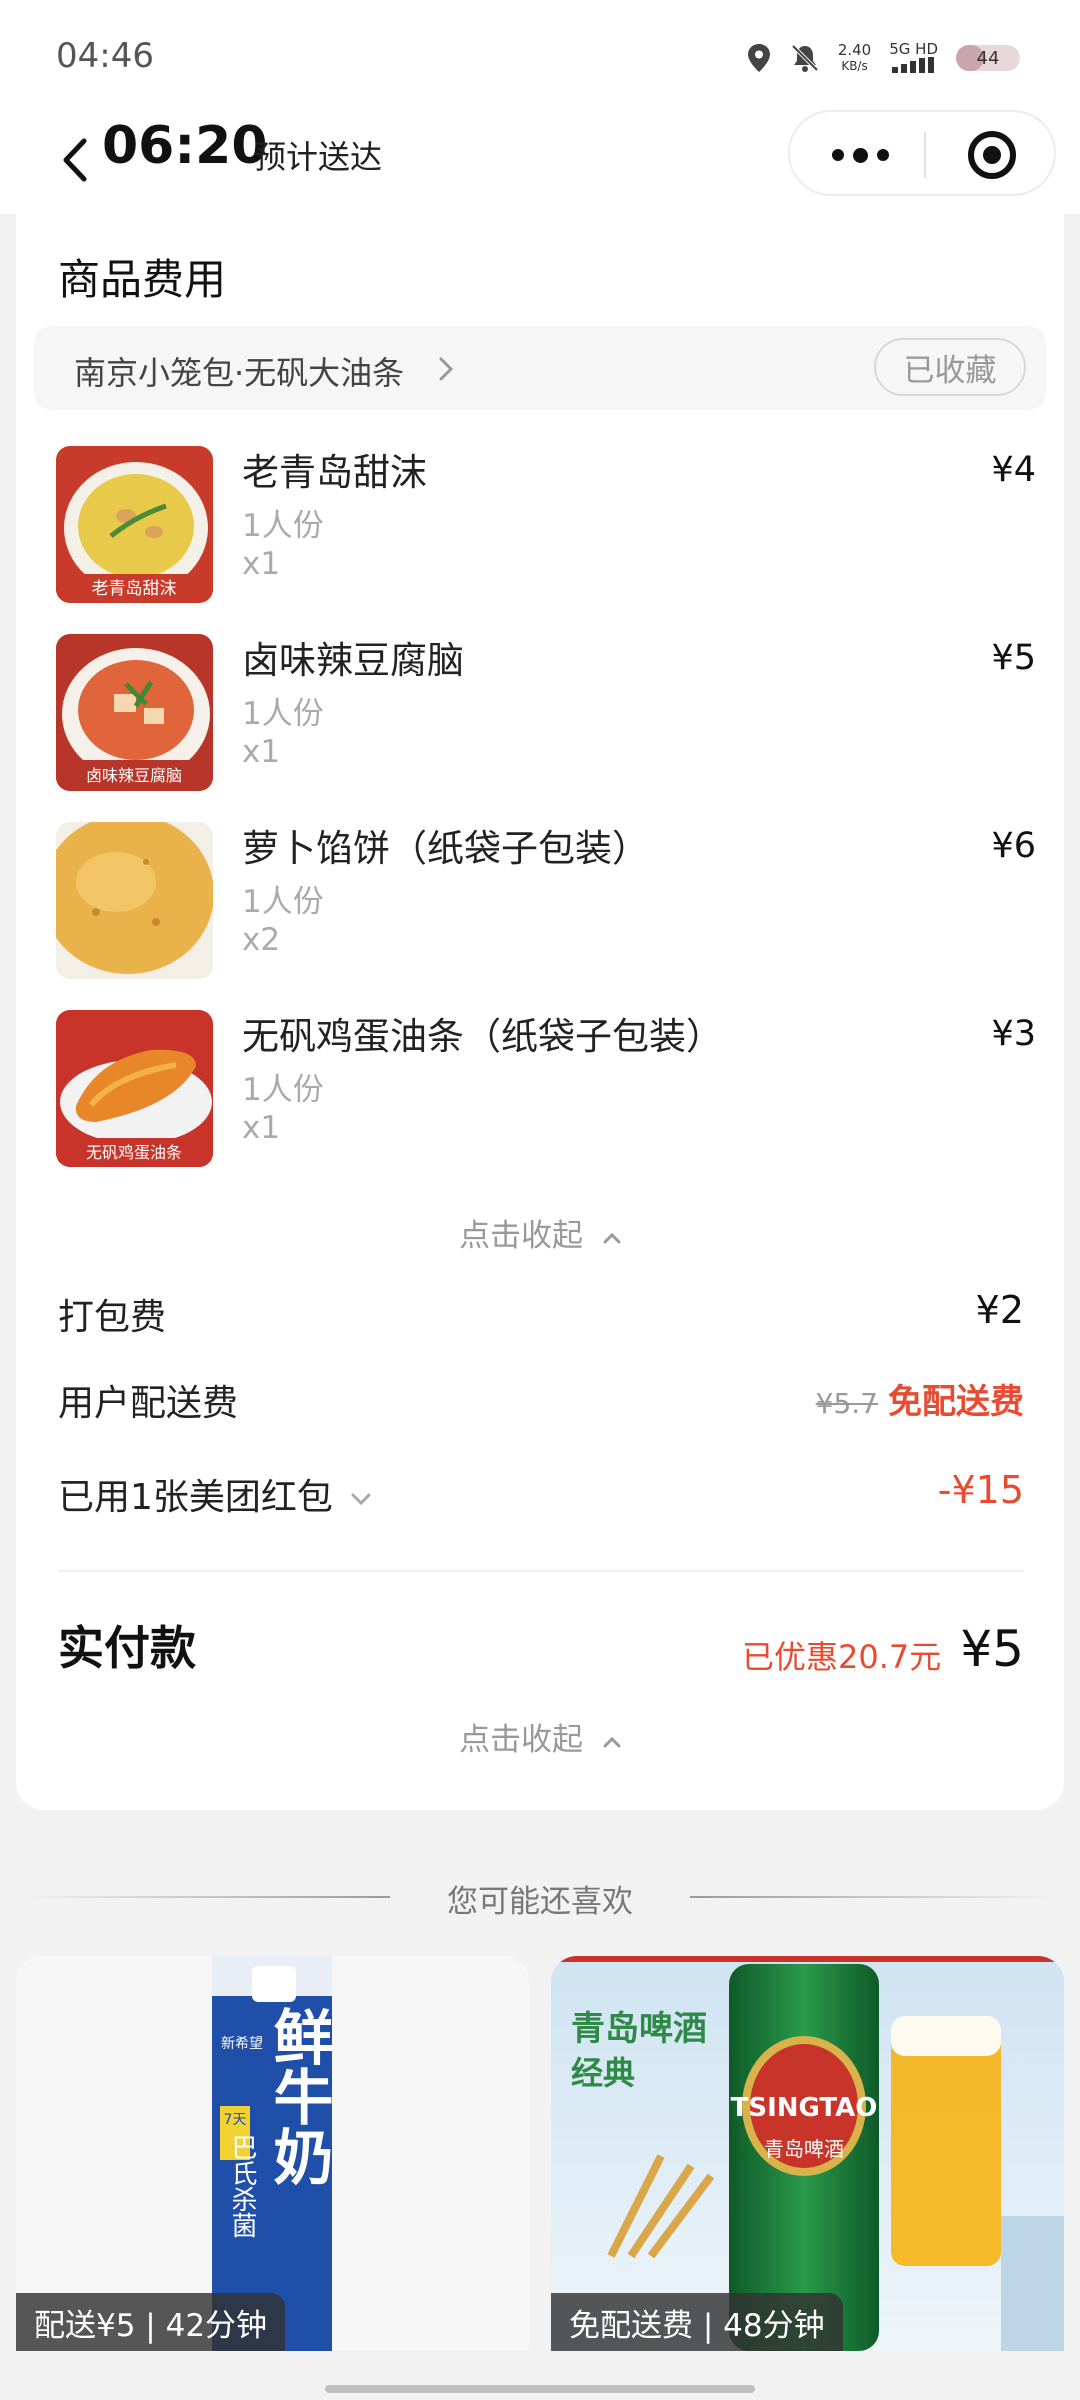  I want to click on milk-product-text: 鲜牛奶, so click(298, 2096).